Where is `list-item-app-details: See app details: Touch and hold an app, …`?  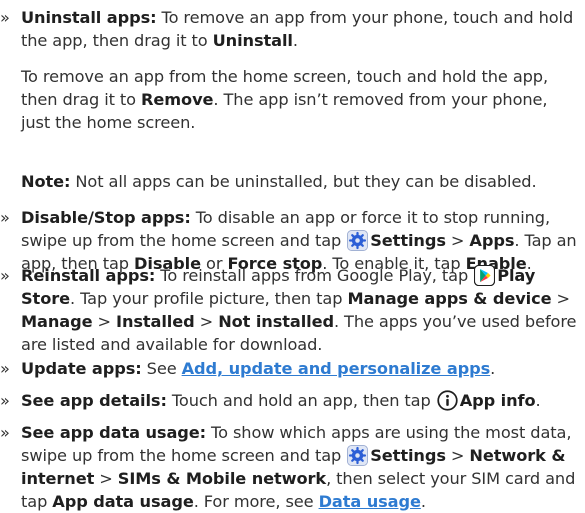 list-item-app-details: See app details: Touch and hold an app, … is located at coordinates (301, 400).